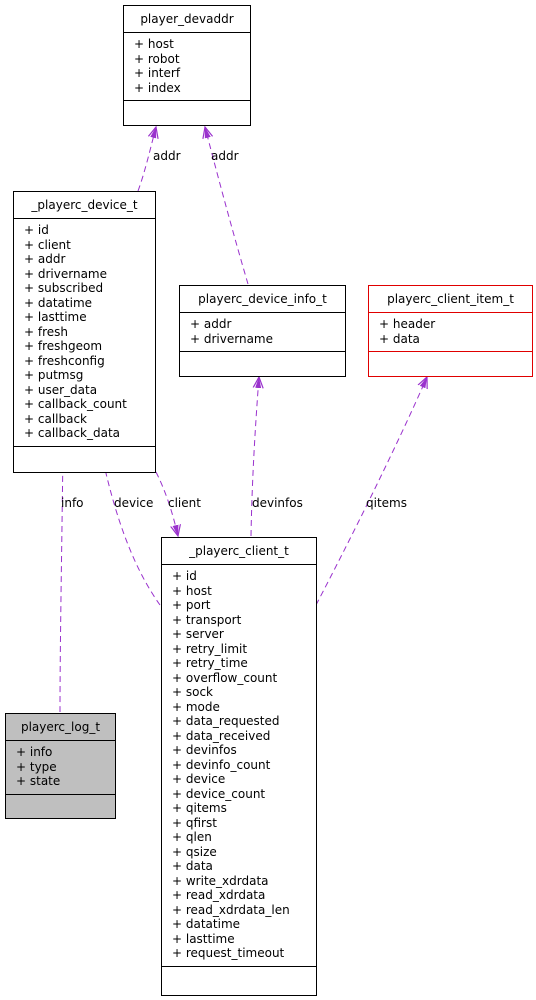 The width and height of the screenshot is (536, 1000). I want to click on class-title: _playerc_client_t, so click(239, 551).